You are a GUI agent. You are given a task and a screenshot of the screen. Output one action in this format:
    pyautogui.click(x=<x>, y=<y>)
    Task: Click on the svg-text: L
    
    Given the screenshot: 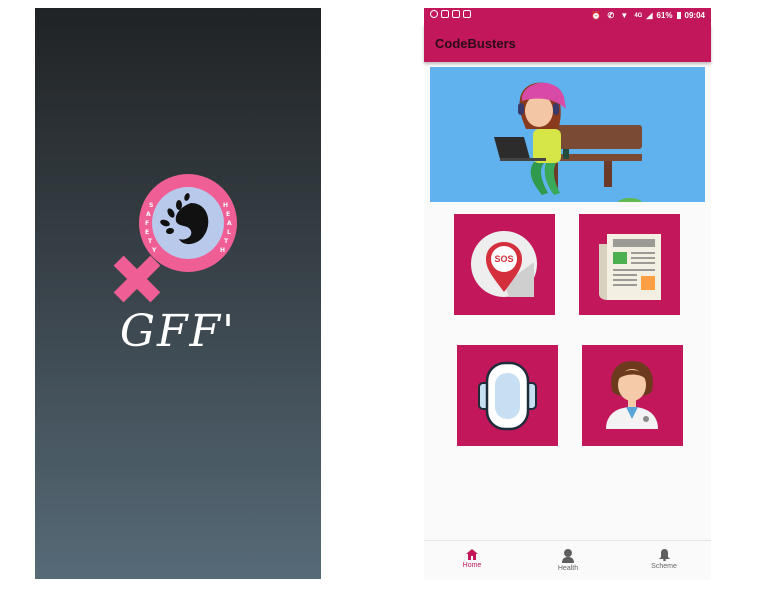 What is the action you would take?
    pyautogui.click(x=229, y=232)
    